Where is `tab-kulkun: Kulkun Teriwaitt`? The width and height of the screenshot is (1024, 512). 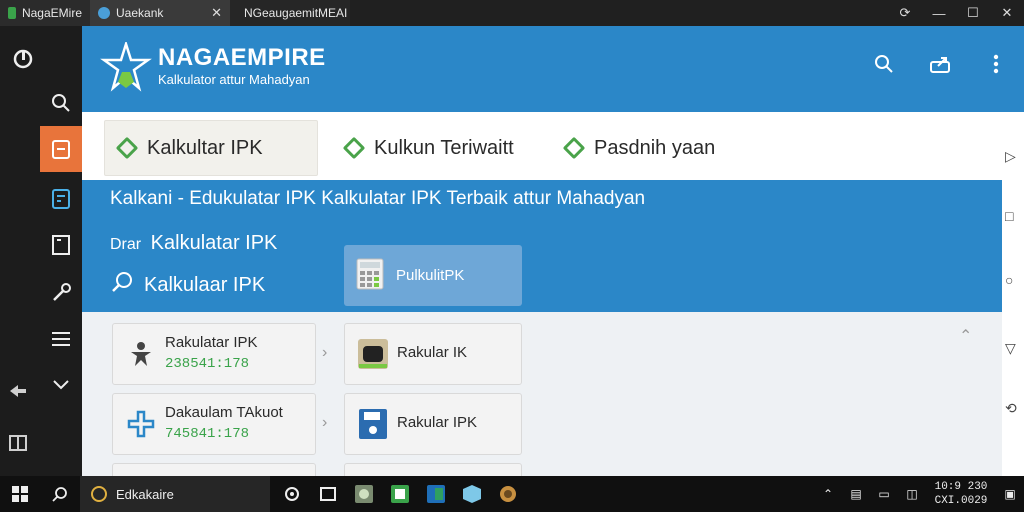
tab-kulkun: Kulkun Teriwaitt is located at coordinates (437, 148).